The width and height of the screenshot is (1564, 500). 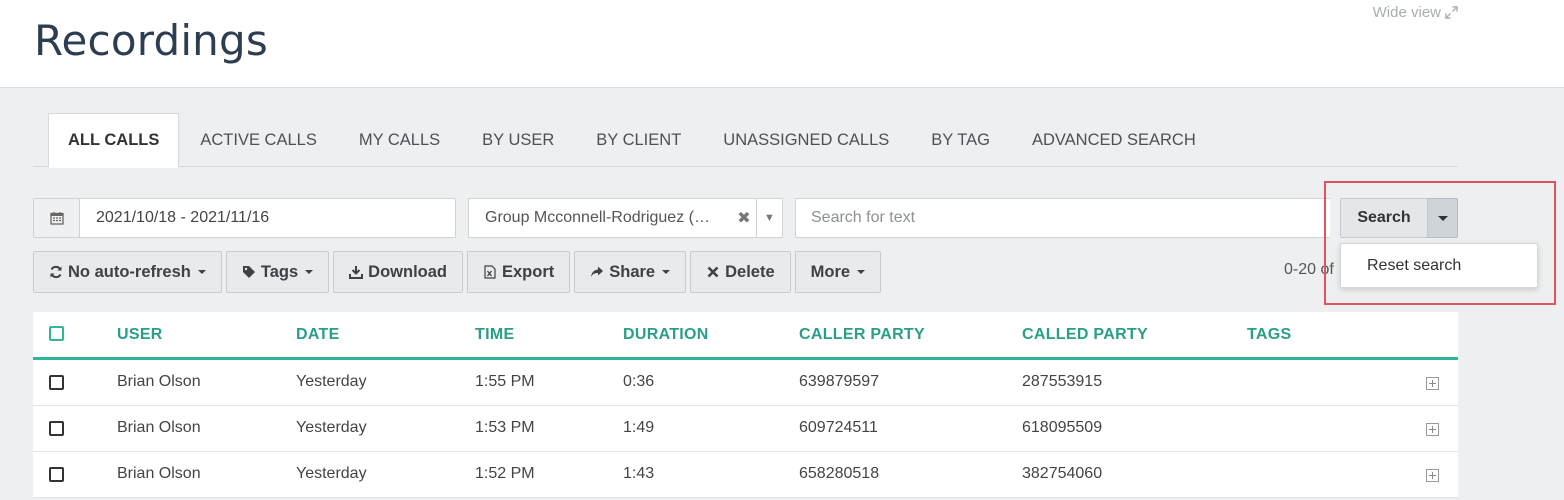 What do you see at coordinates (960, 140) in the screenshot?
I see `tab-by-tag: BY TAG` at bounding box center [960, 140].